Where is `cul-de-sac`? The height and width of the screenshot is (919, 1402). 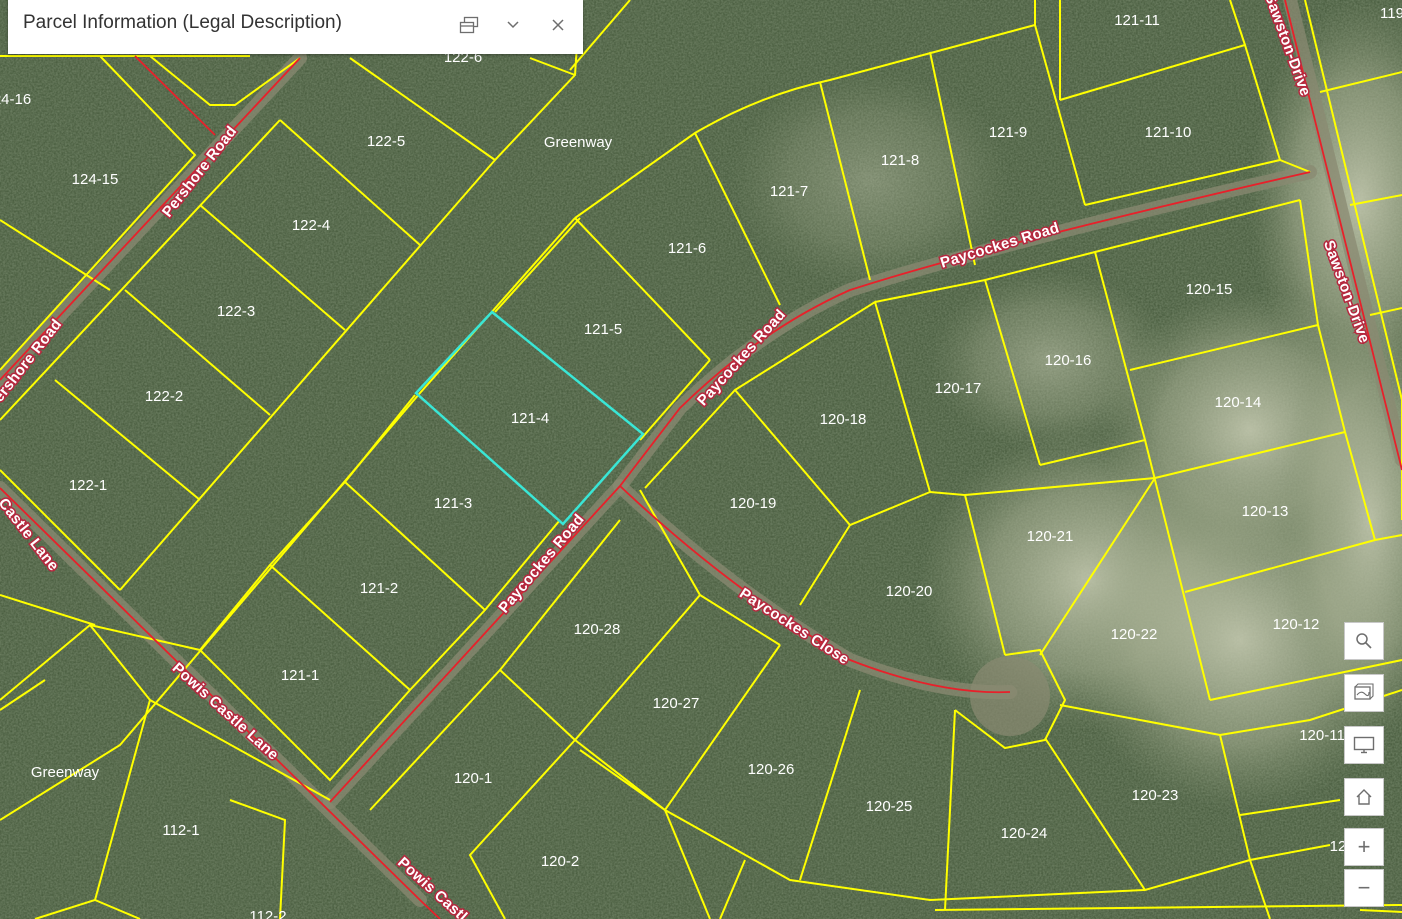 cul-de-sac is located at coordinates (1010, 696).